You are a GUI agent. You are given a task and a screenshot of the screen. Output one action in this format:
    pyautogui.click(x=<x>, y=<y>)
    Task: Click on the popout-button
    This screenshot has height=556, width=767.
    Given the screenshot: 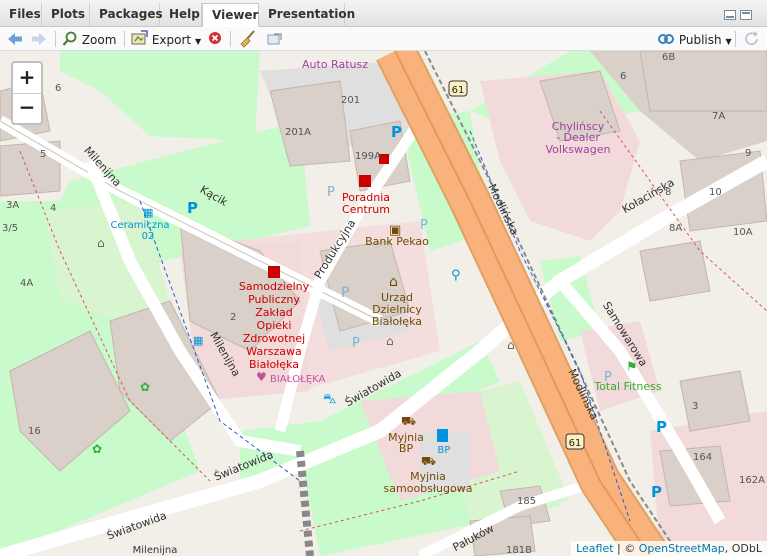 What is the action you would take?
    pyautogui.click(x=275, y=39)
    